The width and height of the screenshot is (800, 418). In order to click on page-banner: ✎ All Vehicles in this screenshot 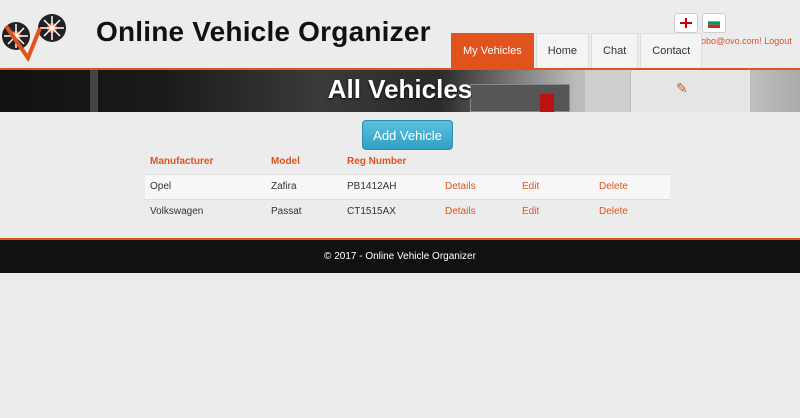, I will do `click(400, 91)`.